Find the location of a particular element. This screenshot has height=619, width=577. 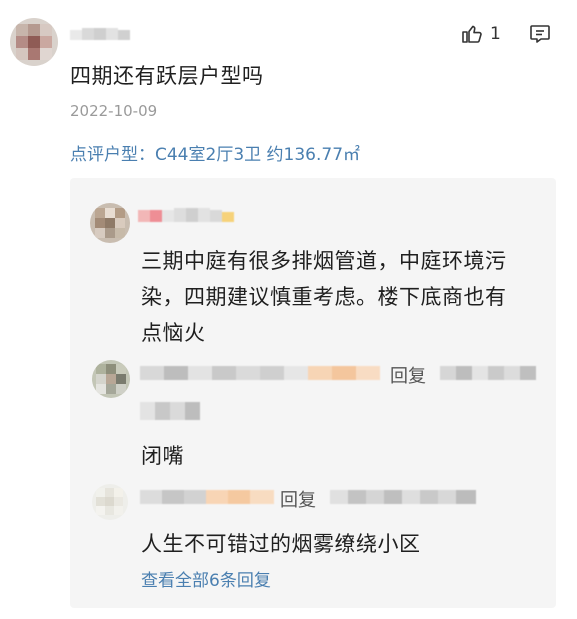

like-count: 1 is located at coordinates (495, 34).